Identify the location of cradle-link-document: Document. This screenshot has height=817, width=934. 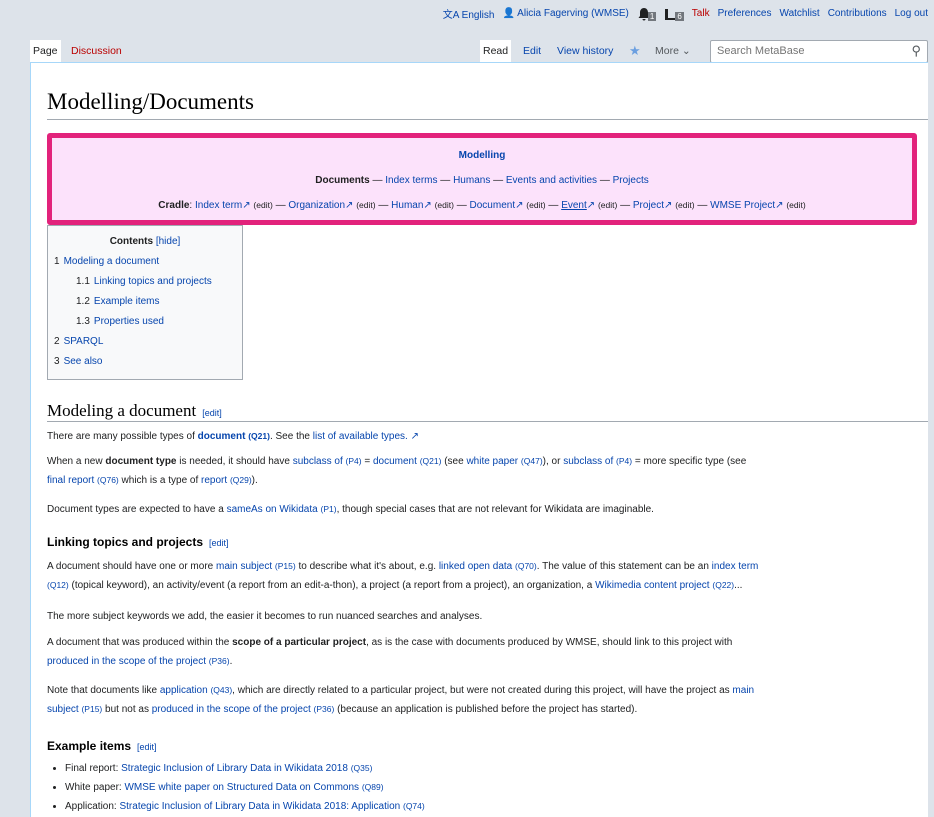
(493, 205).